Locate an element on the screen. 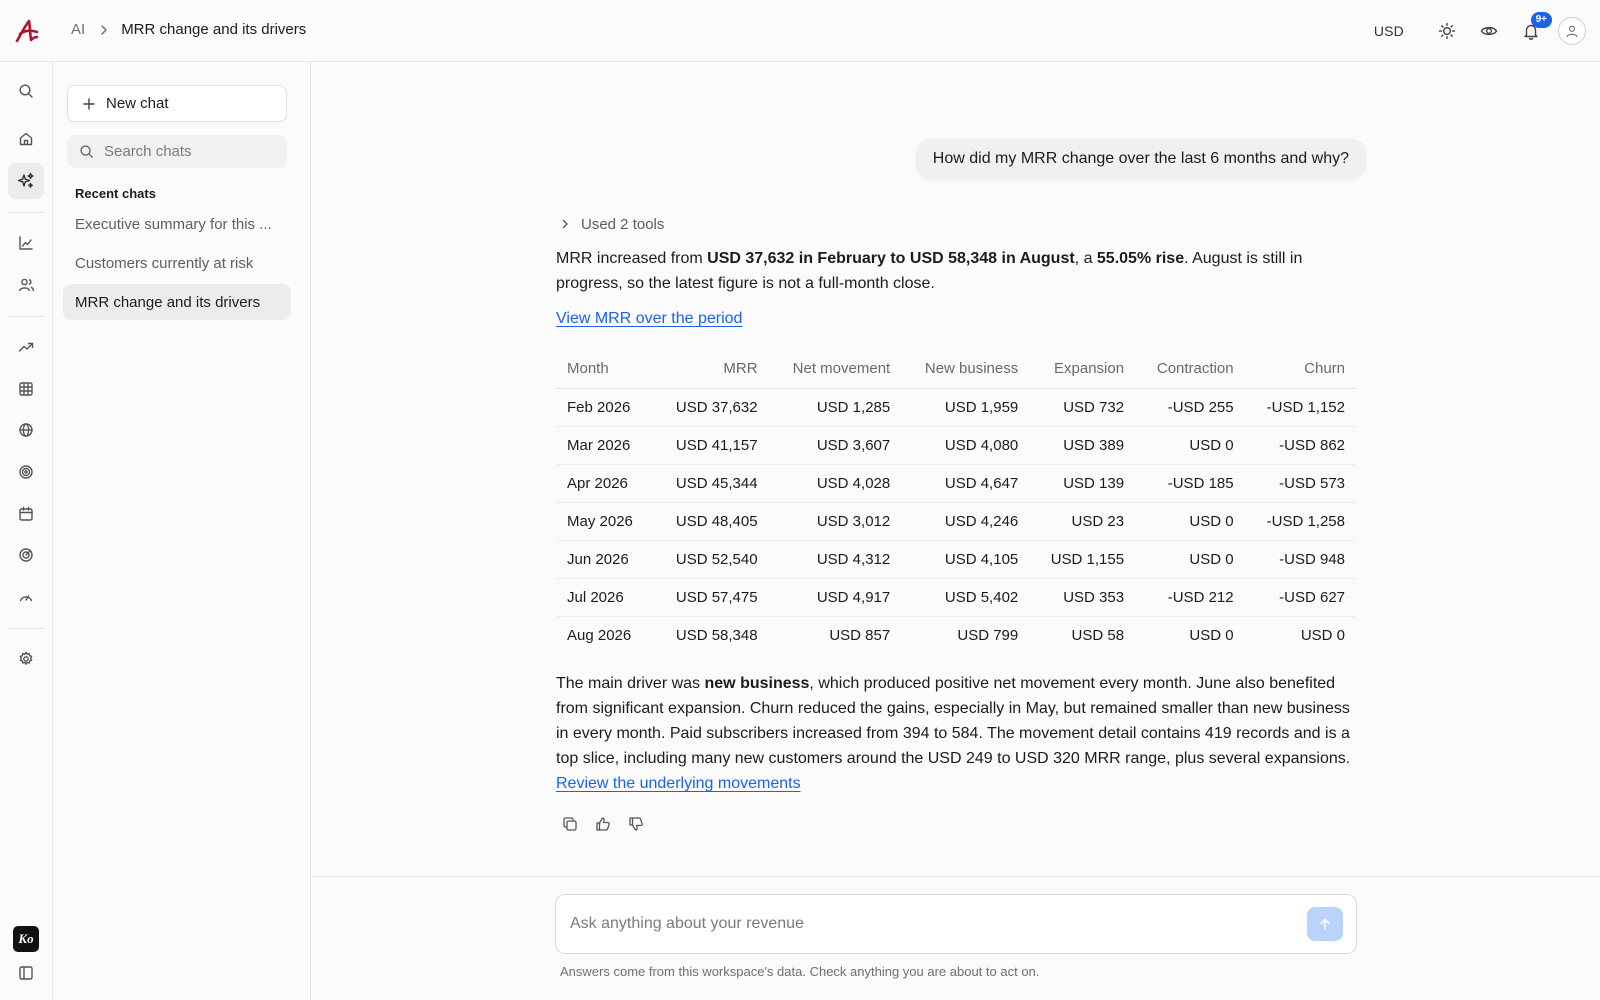 Image resolution: width=1600 pixels, height=1000 pixels. table-cell: Jun 2026 is located at coordinates (605, 559).